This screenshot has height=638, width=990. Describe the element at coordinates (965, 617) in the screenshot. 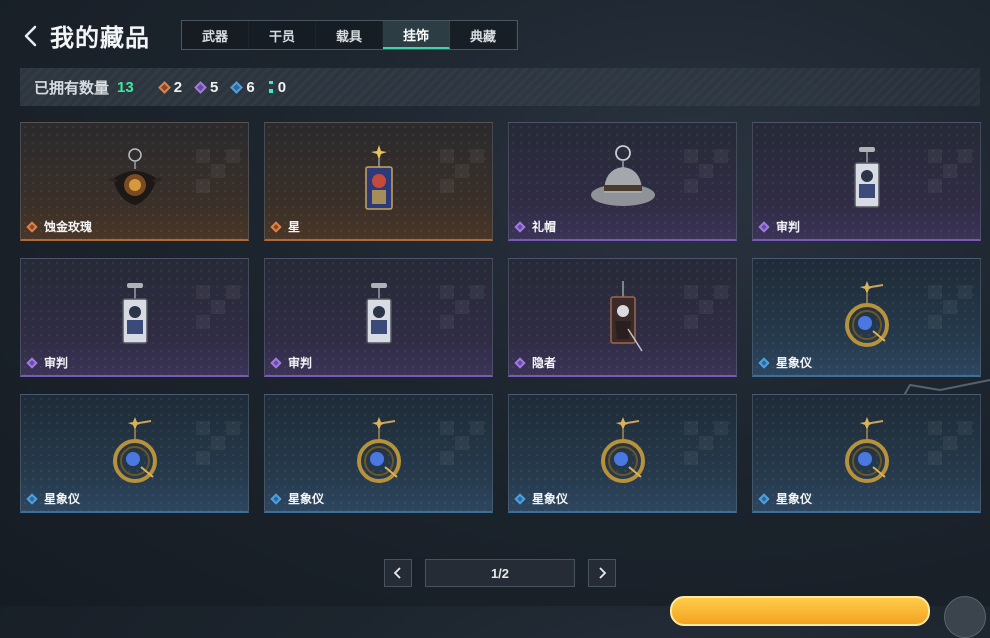

I see `round-action-button` at that location.